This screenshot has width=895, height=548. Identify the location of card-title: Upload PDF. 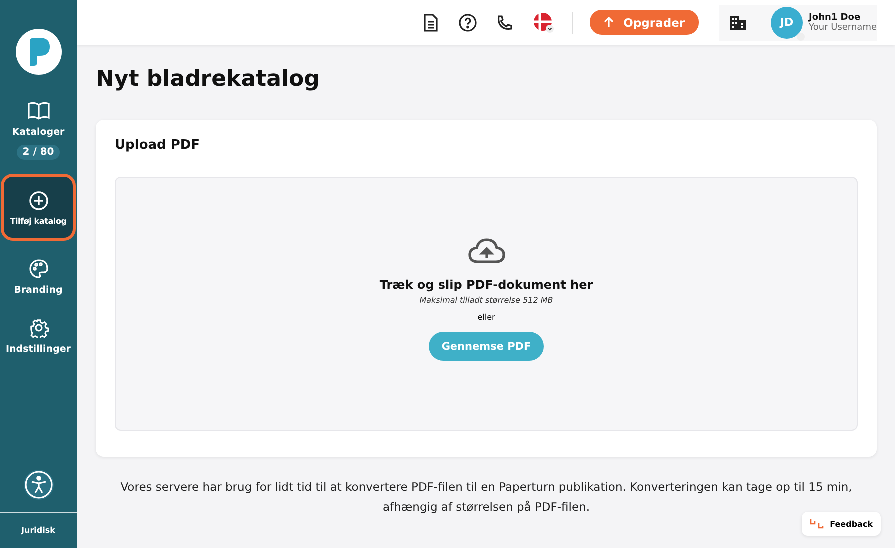
(158, 145).